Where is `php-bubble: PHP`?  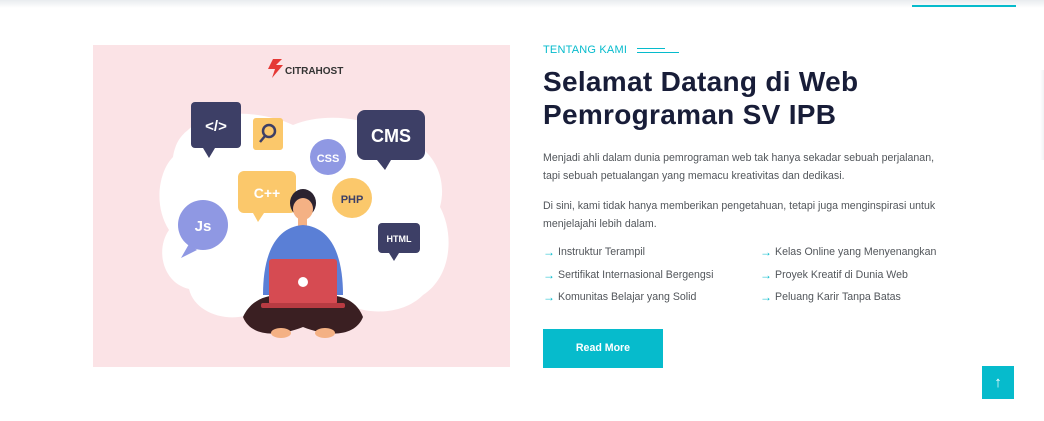
php-bubble: PHP is located at coordinates (352, 198).